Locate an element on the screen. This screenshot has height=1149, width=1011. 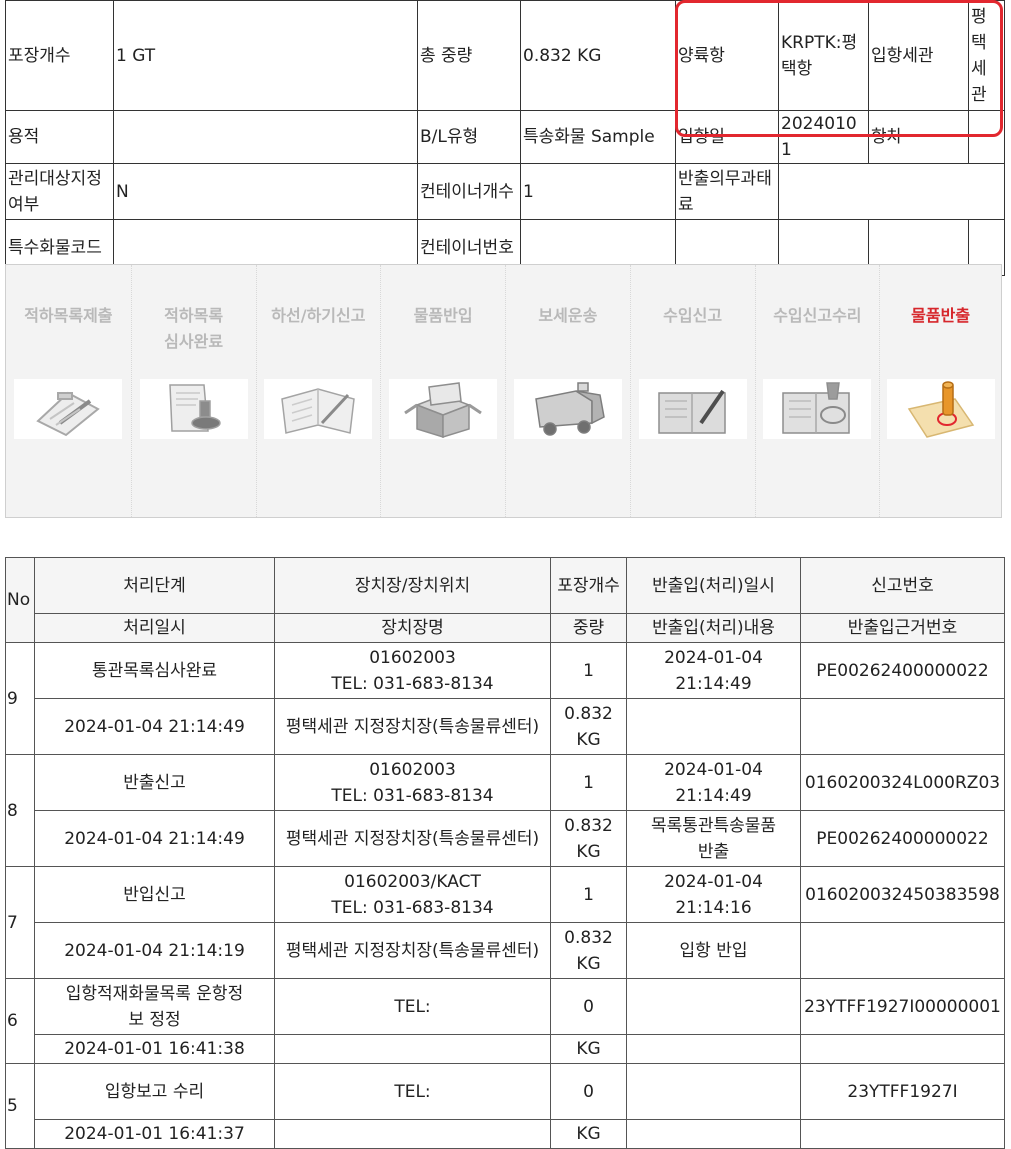
header-inout-content: 반출입(처리)내용 is located at coordinates (713, 628).